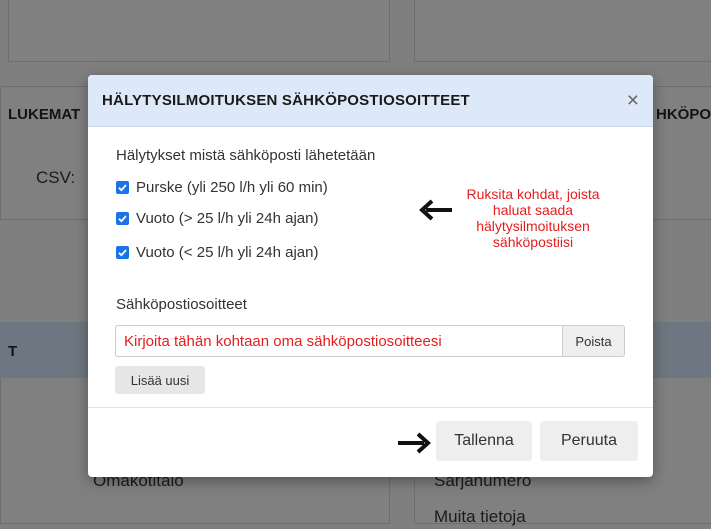 This screenshot has width=711, height=529. What do you see at coordinates (480, 516) in the screenshot?
I see `bg-cell-right-2: Muita tietoja` at bounding box center [480, 516].